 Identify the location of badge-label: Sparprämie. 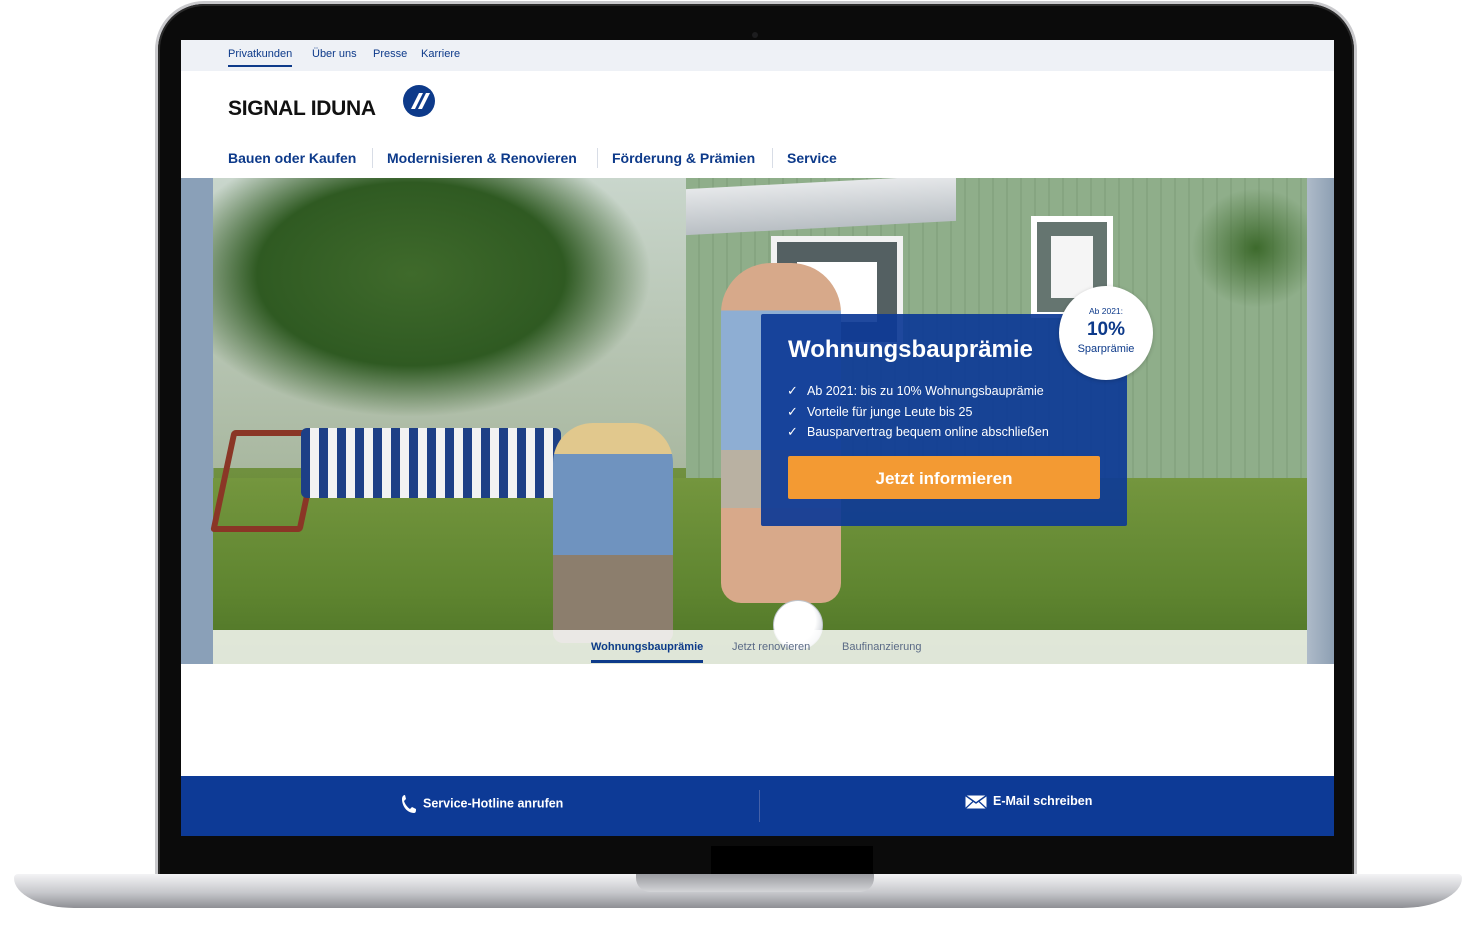
(1106, 349).